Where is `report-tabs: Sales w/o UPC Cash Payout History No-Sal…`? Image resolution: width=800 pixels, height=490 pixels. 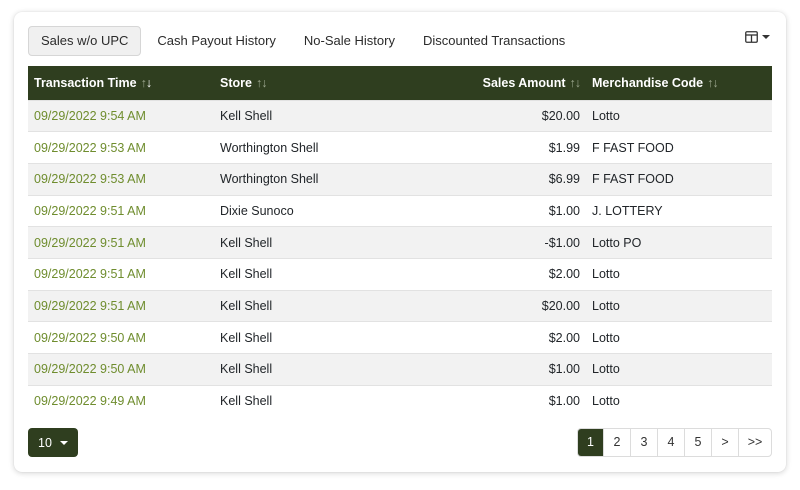
report-tabs: Sales w/o UPC Cash Payout History No-Sal… is located at coordinates (304, 41).